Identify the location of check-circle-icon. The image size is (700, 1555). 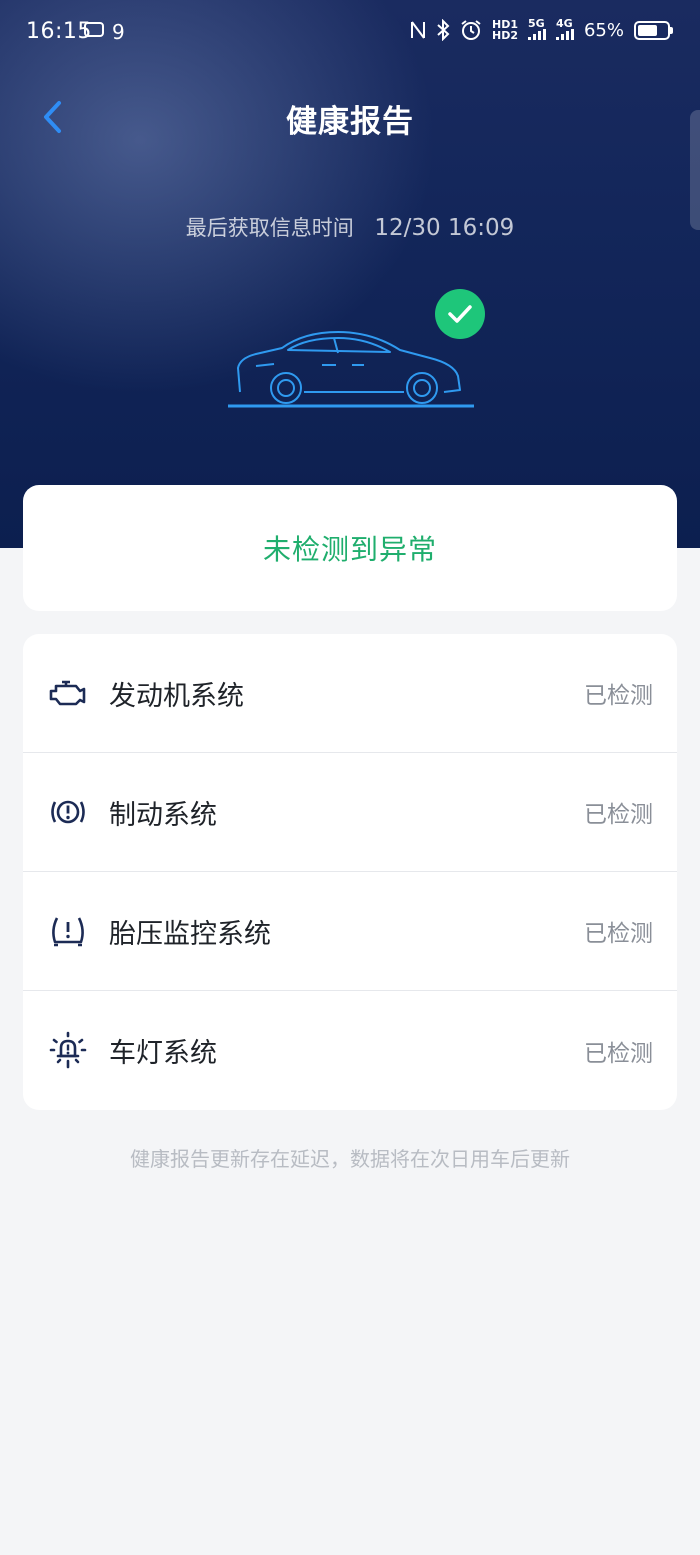
(460, 314).